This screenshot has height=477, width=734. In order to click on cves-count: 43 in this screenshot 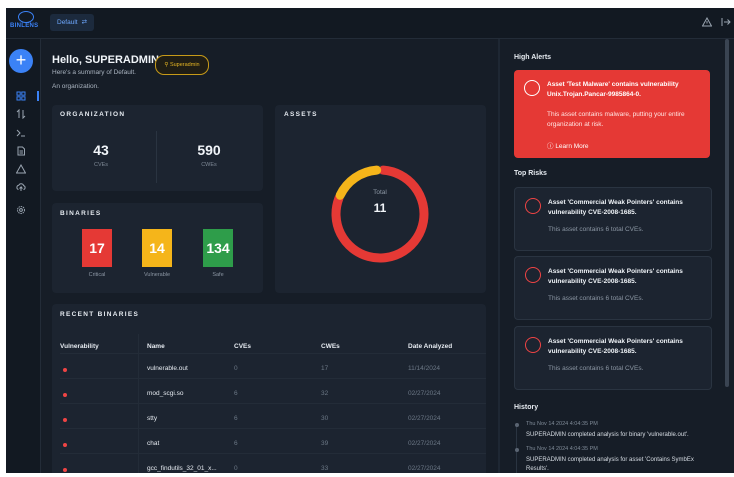, I will do `click(101, 150)`.